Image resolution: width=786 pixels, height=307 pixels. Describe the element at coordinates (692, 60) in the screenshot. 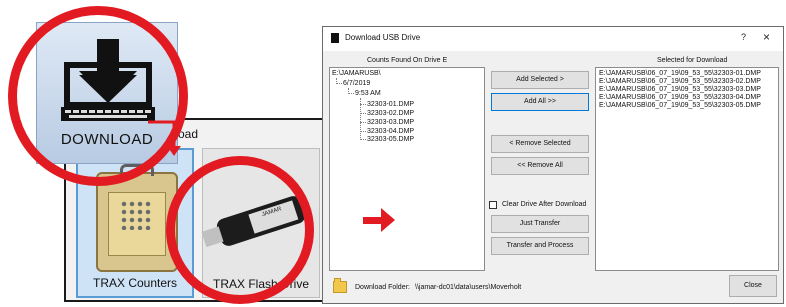

I see `selected-for-download-header: Selected for Download` at that location.